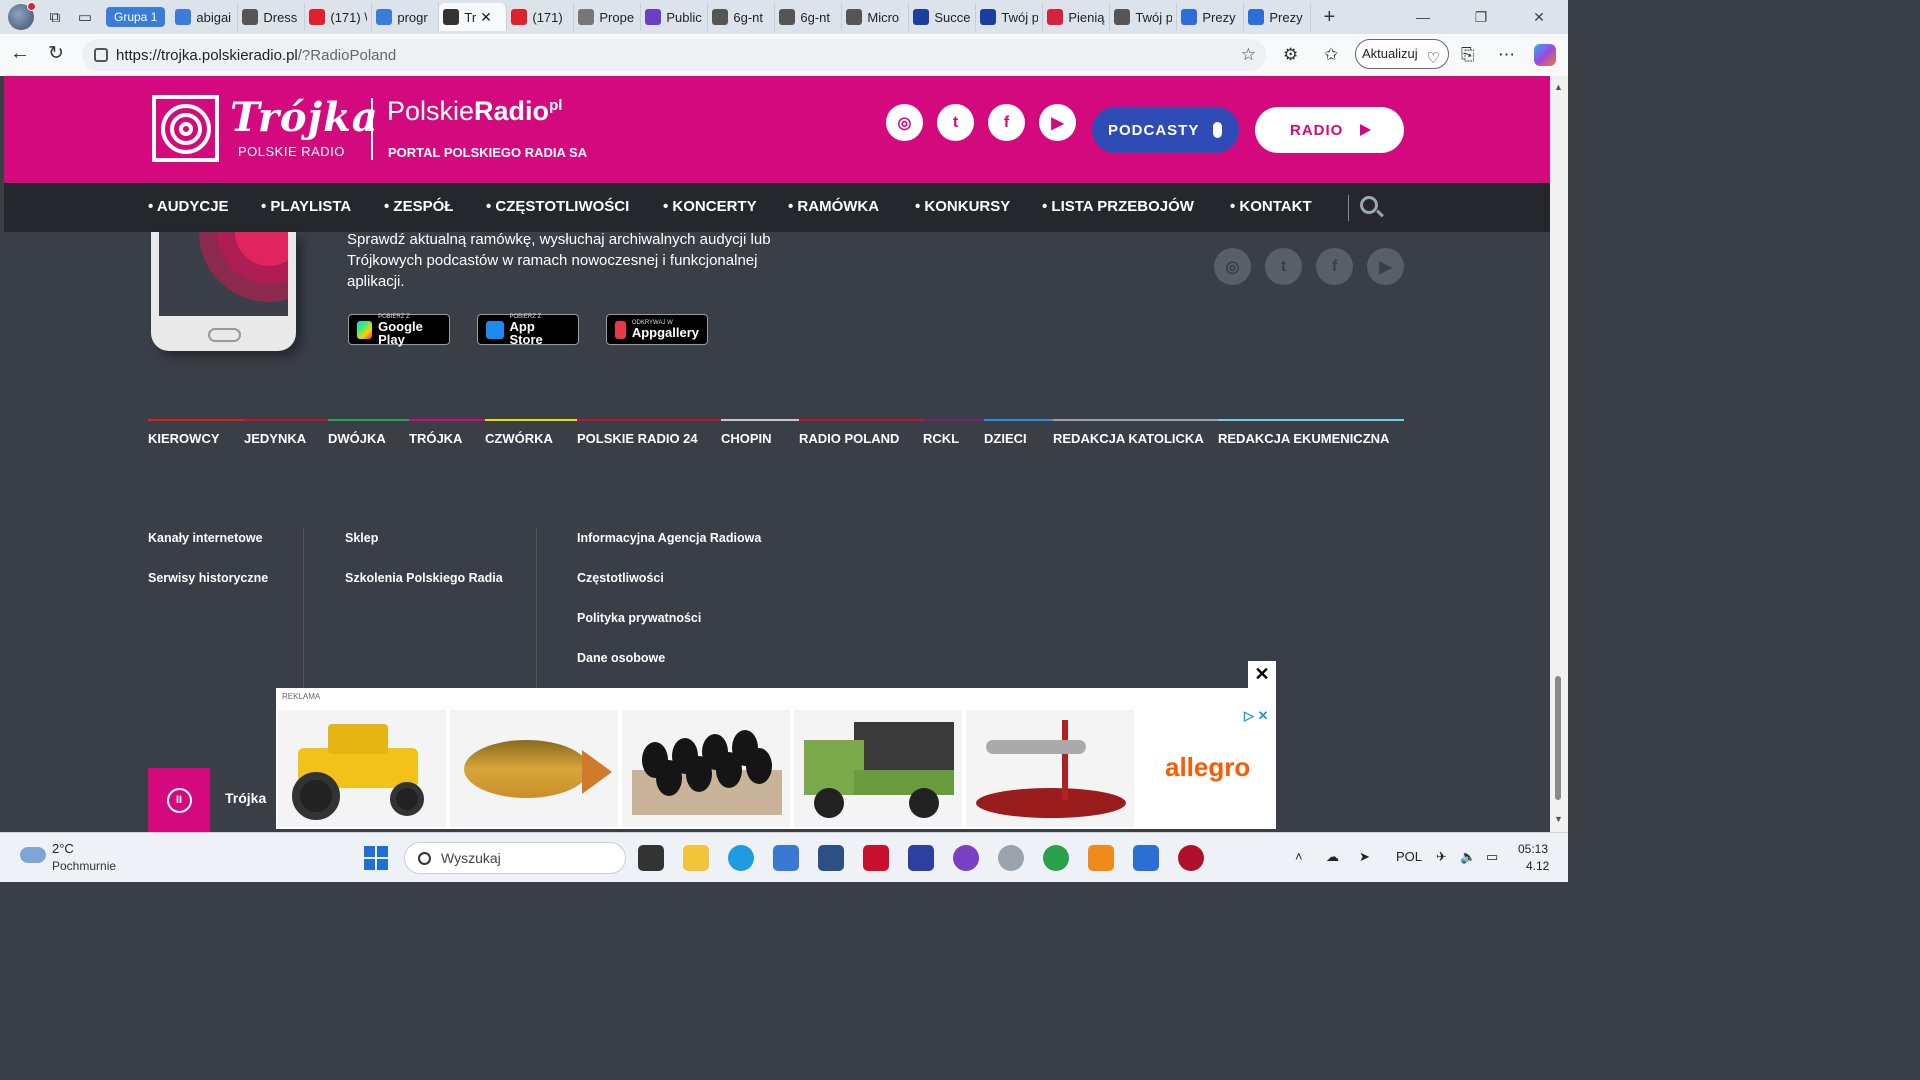 Image resolution: width=1920 pixels, height=1080 pixels. Describe the element at coordinates (1468, 857) in the screenshot. I see `volume-icon: 🔈` at that location.